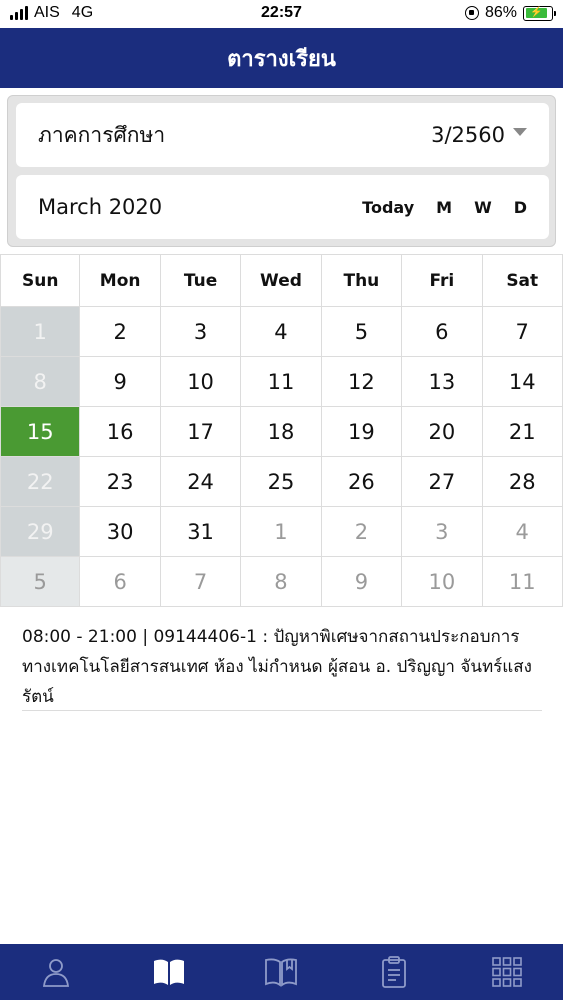 The height and width of the screenshot is (1000, 563). I want to click on weekday-header: Sun Mon Tue Wed Thu Fri Sat, so click(281, 280).